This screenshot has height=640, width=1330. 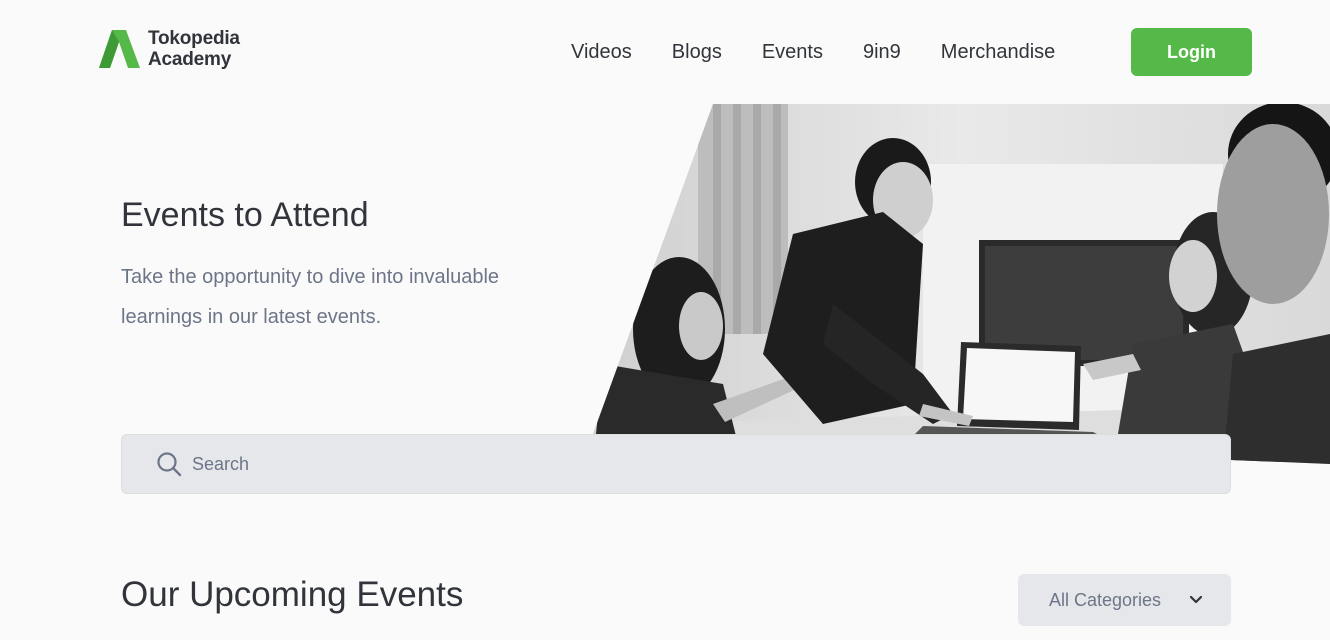 I want to click on nav-item-9in9: 9in9, so click(x=882, y=52).